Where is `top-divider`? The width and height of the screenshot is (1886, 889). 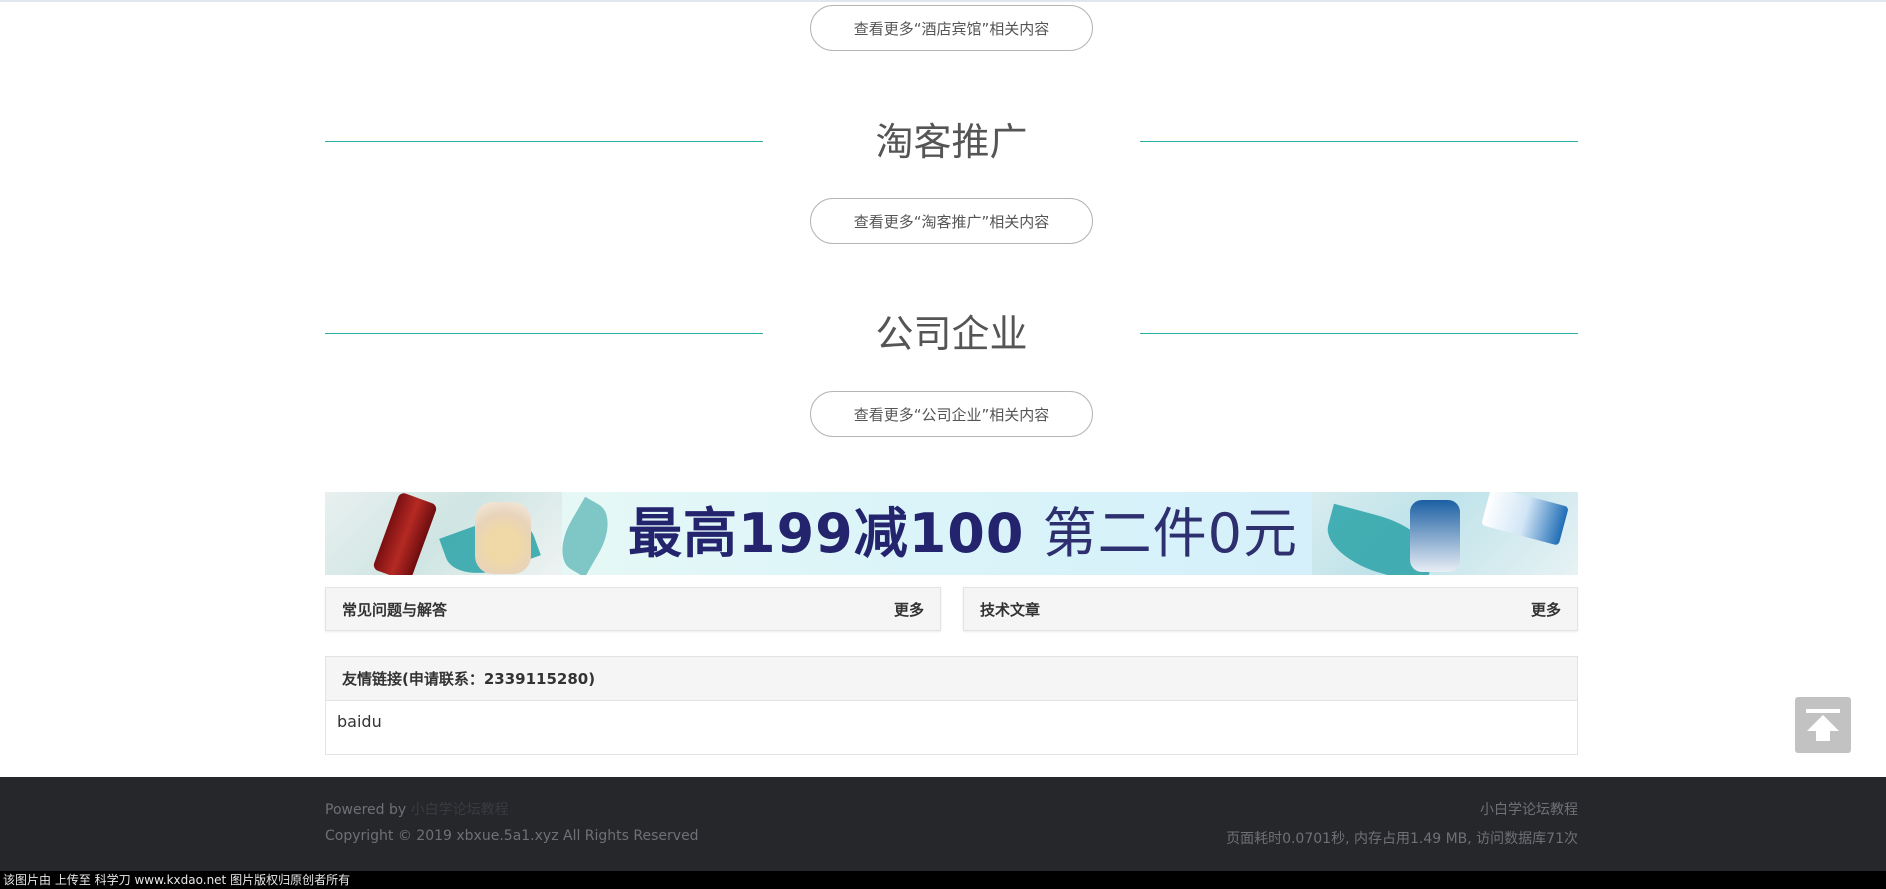
top-divider is located at coordinates (943, 1).